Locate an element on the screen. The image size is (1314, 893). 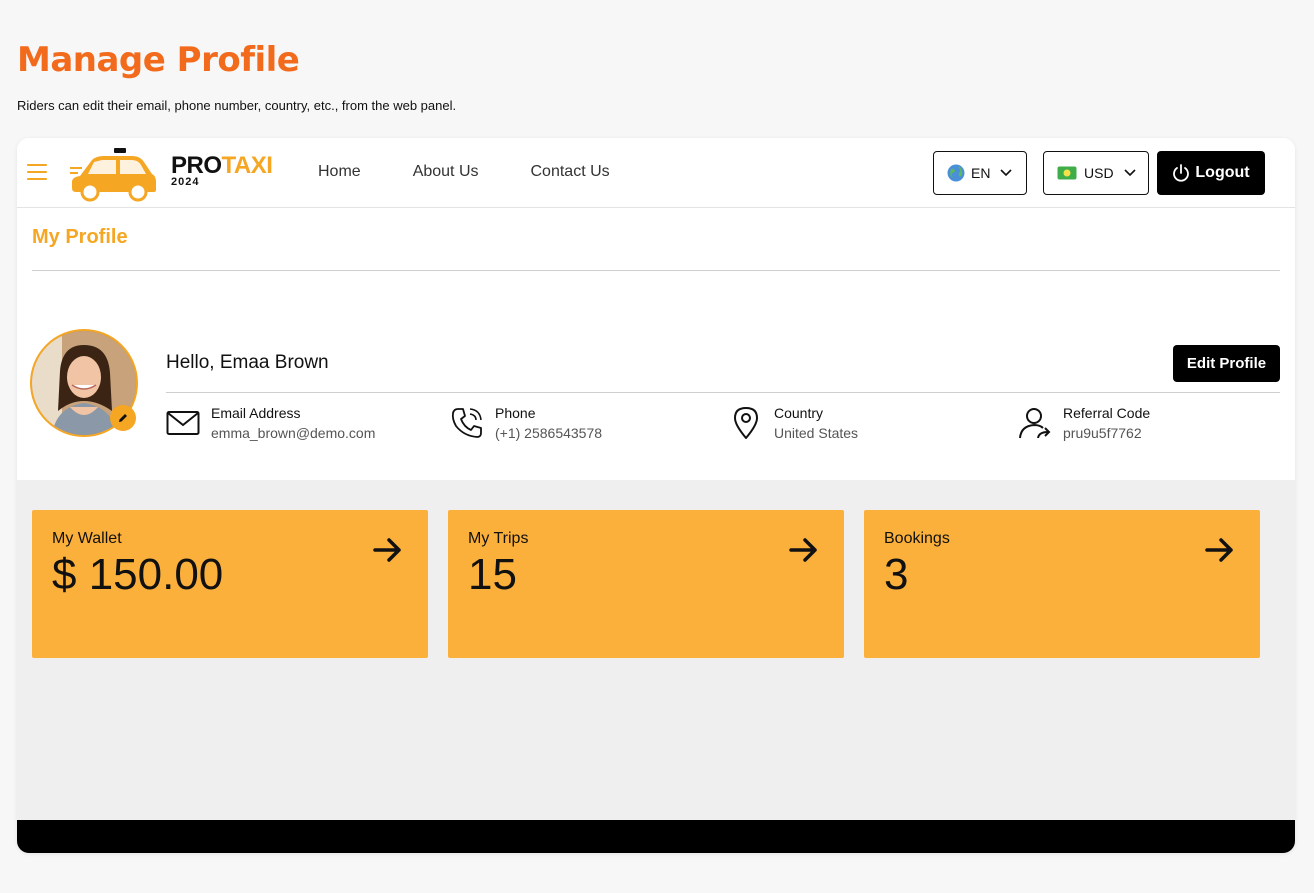
language-select: EN is located at coordinates (980, 173).